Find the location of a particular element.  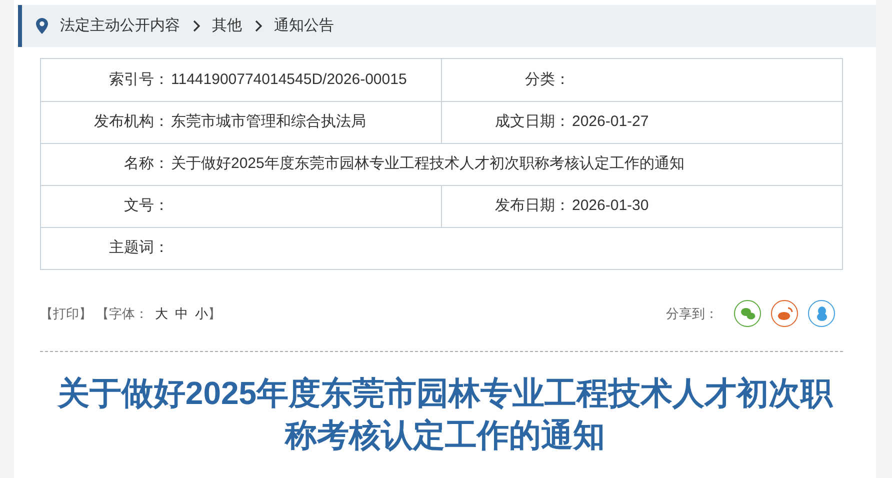

field-label: 主题词： is located at coordinates (139, 247).